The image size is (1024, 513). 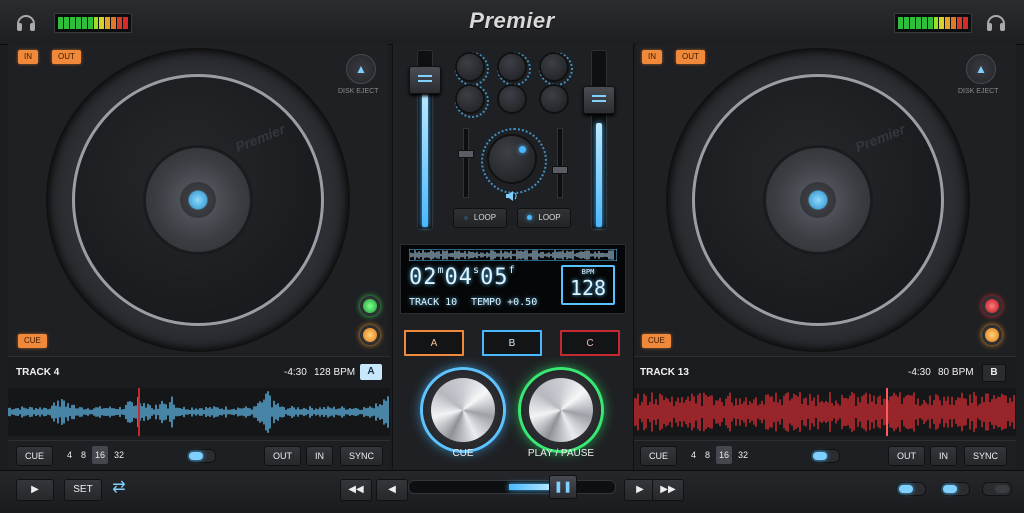 I want to click on set-button: SET, so click(x=83, y=490).